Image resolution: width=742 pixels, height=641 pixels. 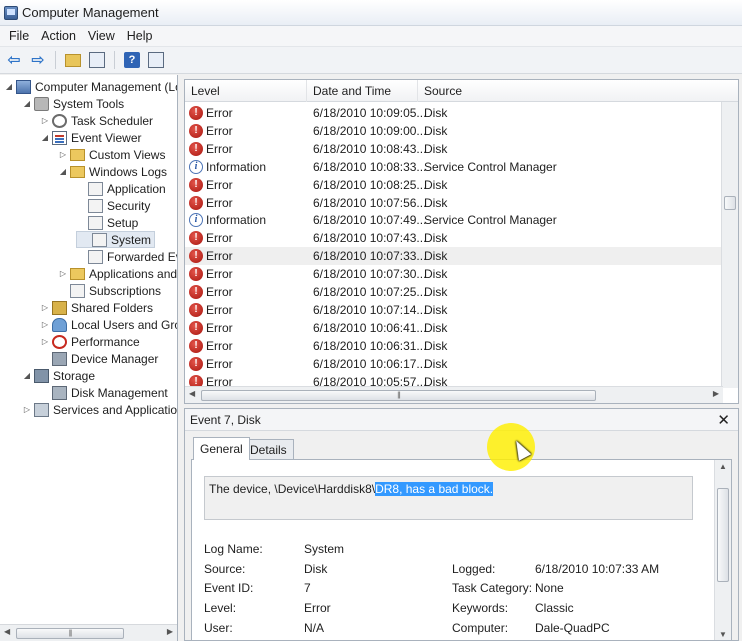 What do you see at coordinates (38, 60) in the screenshot?
I see `forward-arrow-icon: ⇨` at bounding box center [38, 60].